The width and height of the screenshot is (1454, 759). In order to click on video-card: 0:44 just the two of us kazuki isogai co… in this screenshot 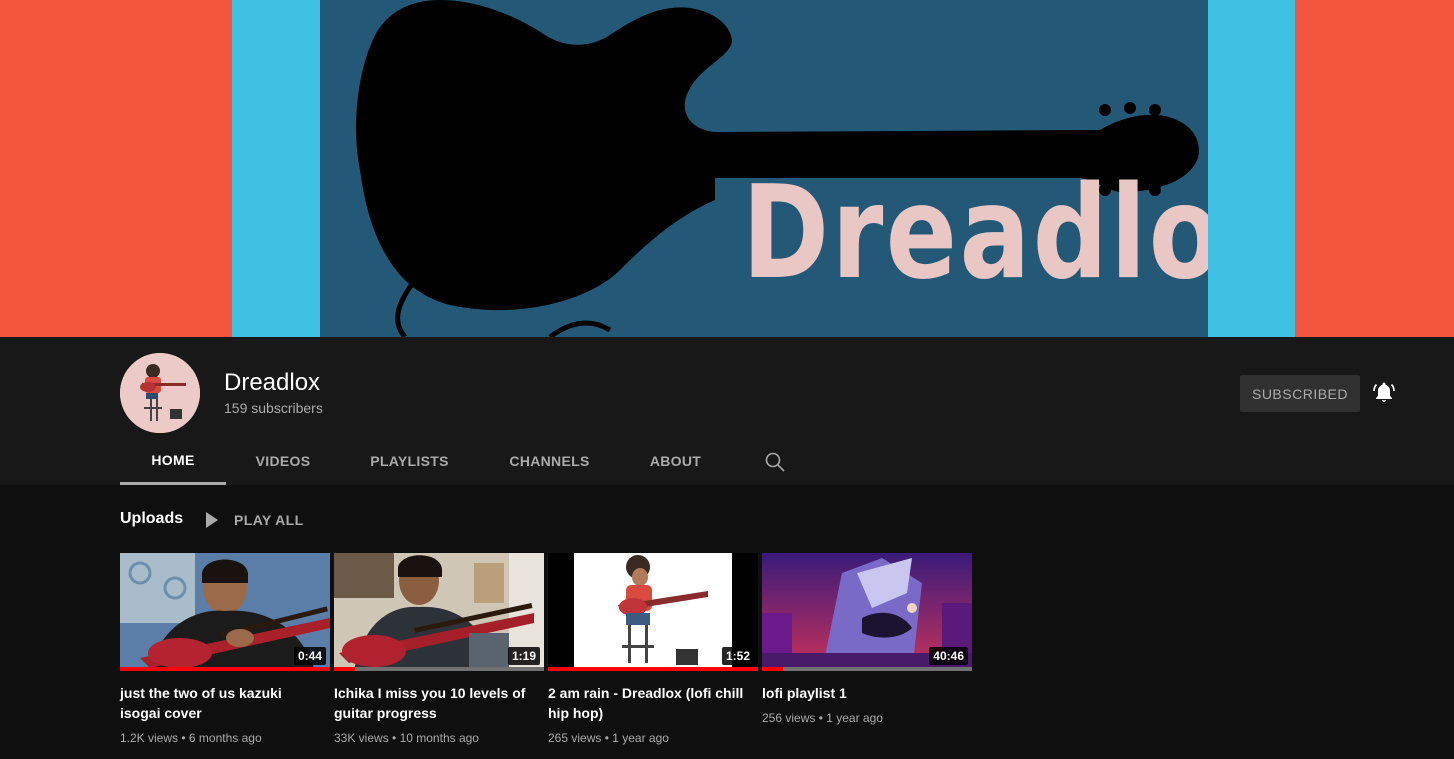, I will do `click(225, 649)`.